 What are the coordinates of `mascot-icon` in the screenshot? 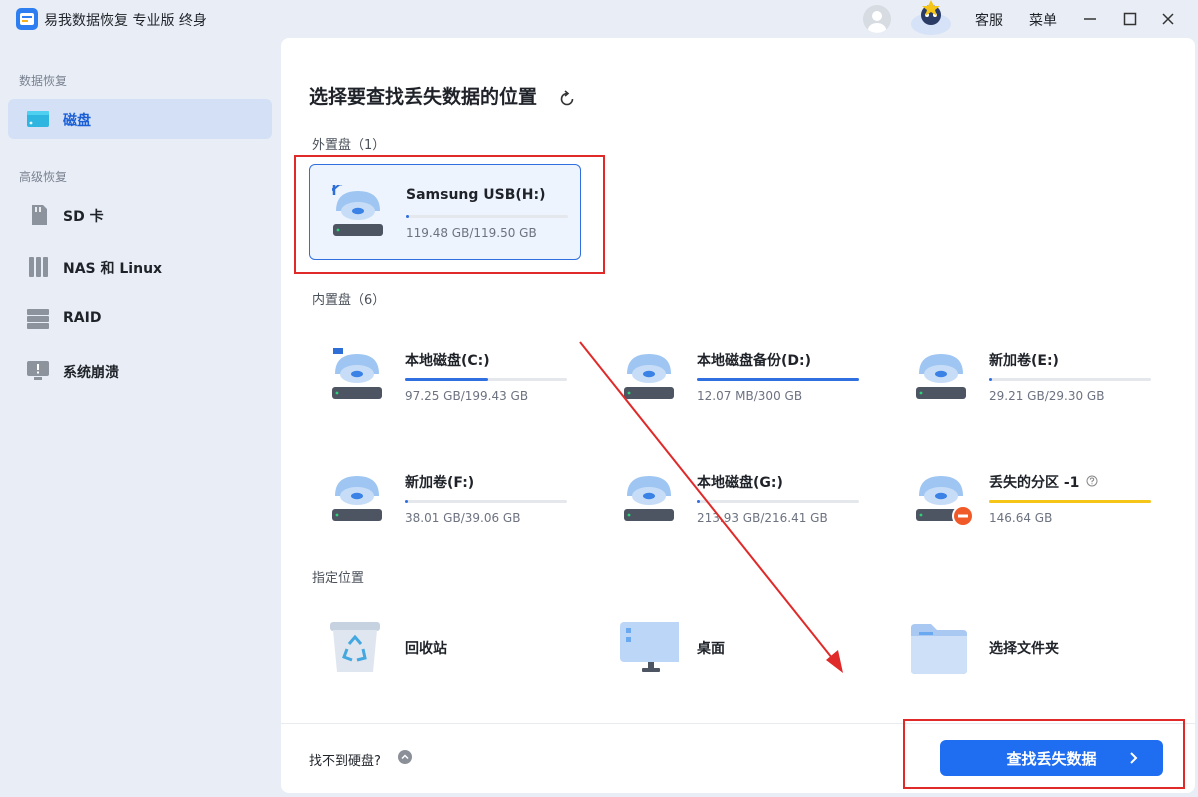 It's located at (931, 18).